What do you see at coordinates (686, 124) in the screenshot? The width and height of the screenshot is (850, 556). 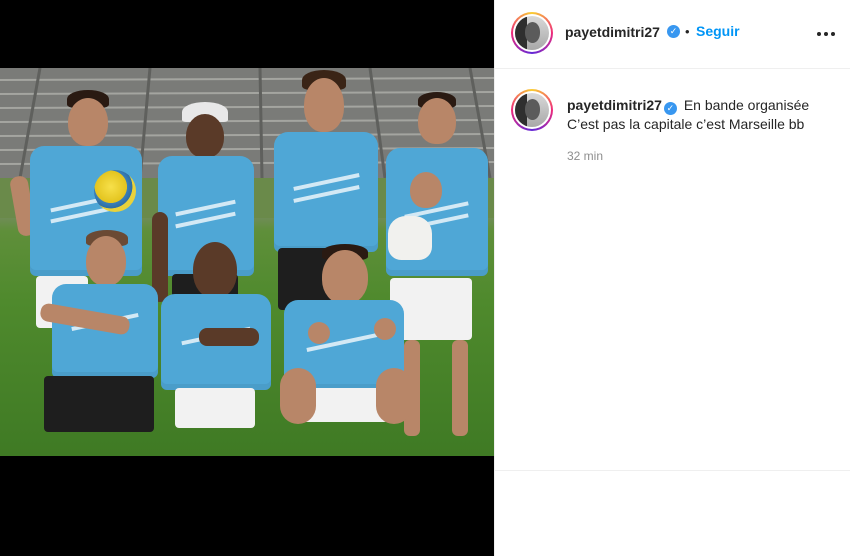 I see `caption-line-2: C’est pas la capitale c’est Marseille bb` at bounding box center [686, 124].